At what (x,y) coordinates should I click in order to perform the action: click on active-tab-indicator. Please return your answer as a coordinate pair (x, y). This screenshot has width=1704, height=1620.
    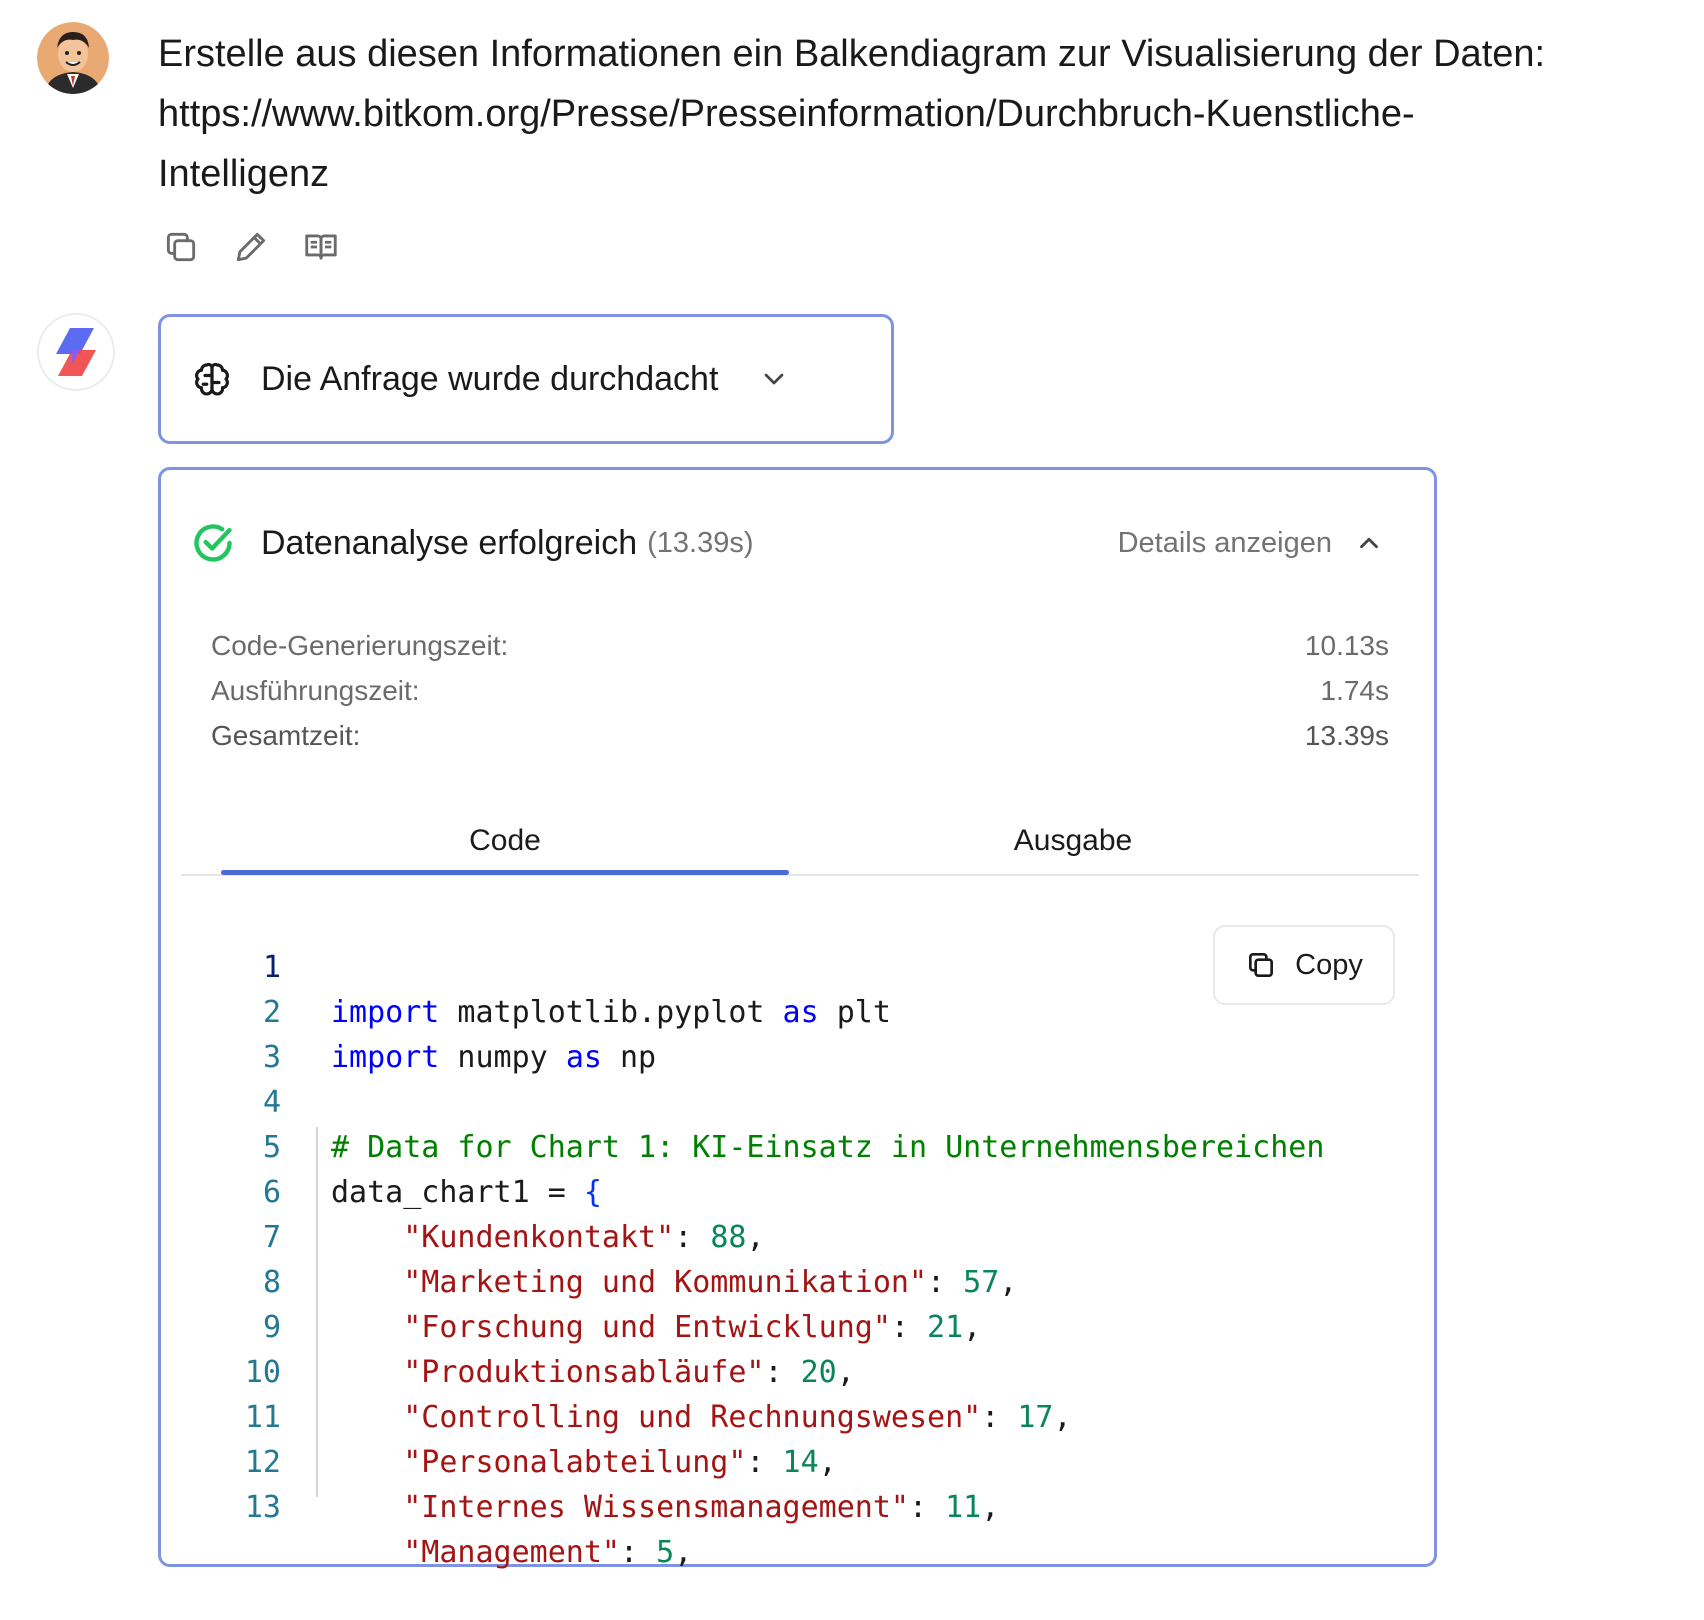
    Looking at the image, I should click on (505, 872).